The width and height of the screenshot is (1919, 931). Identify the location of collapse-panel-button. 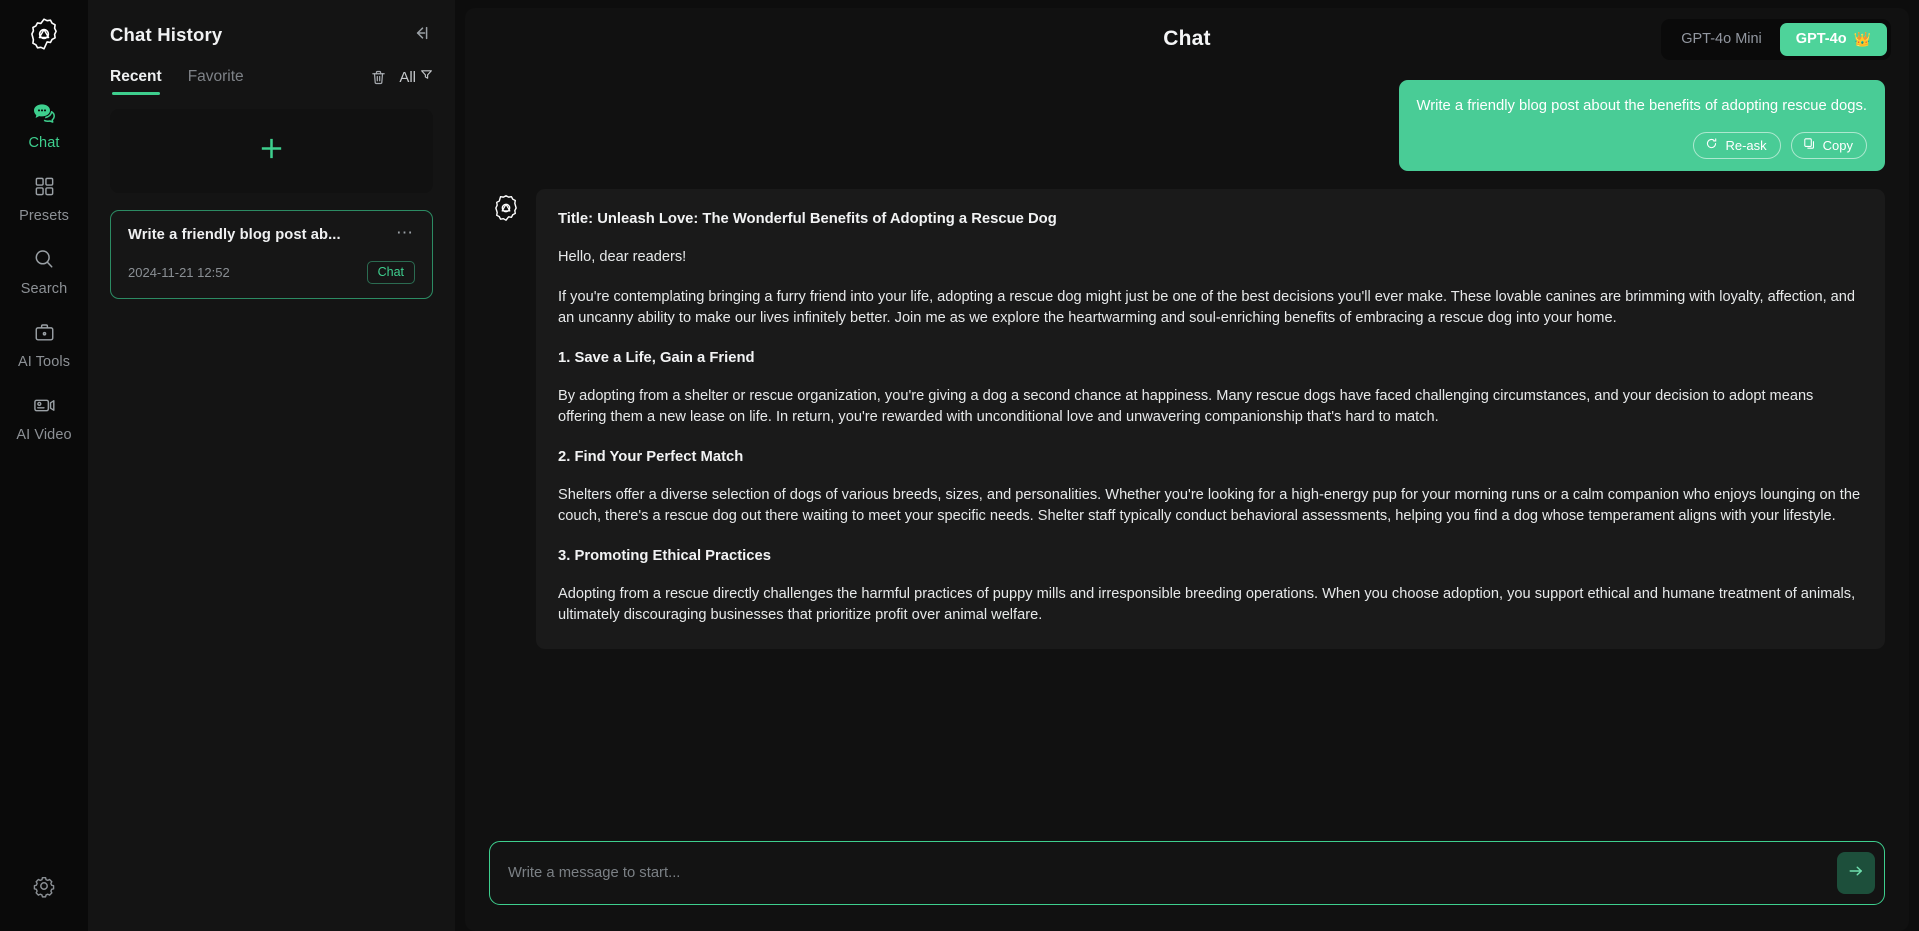
(420, 35).